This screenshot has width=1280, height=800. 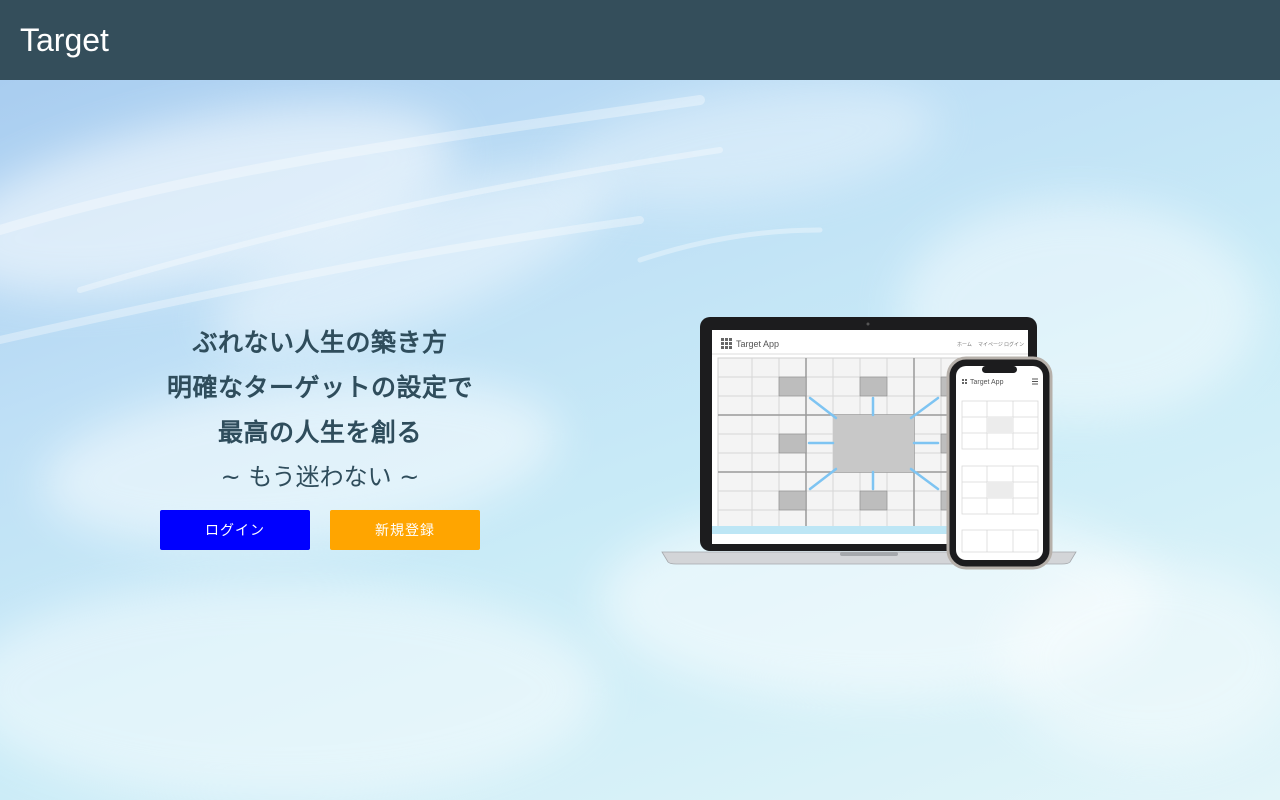 What do you see at coordinates (320, 530) in the screenshot?
I see `hero-buttons: ログイン 新規登録` at bounding box center [320, 530].